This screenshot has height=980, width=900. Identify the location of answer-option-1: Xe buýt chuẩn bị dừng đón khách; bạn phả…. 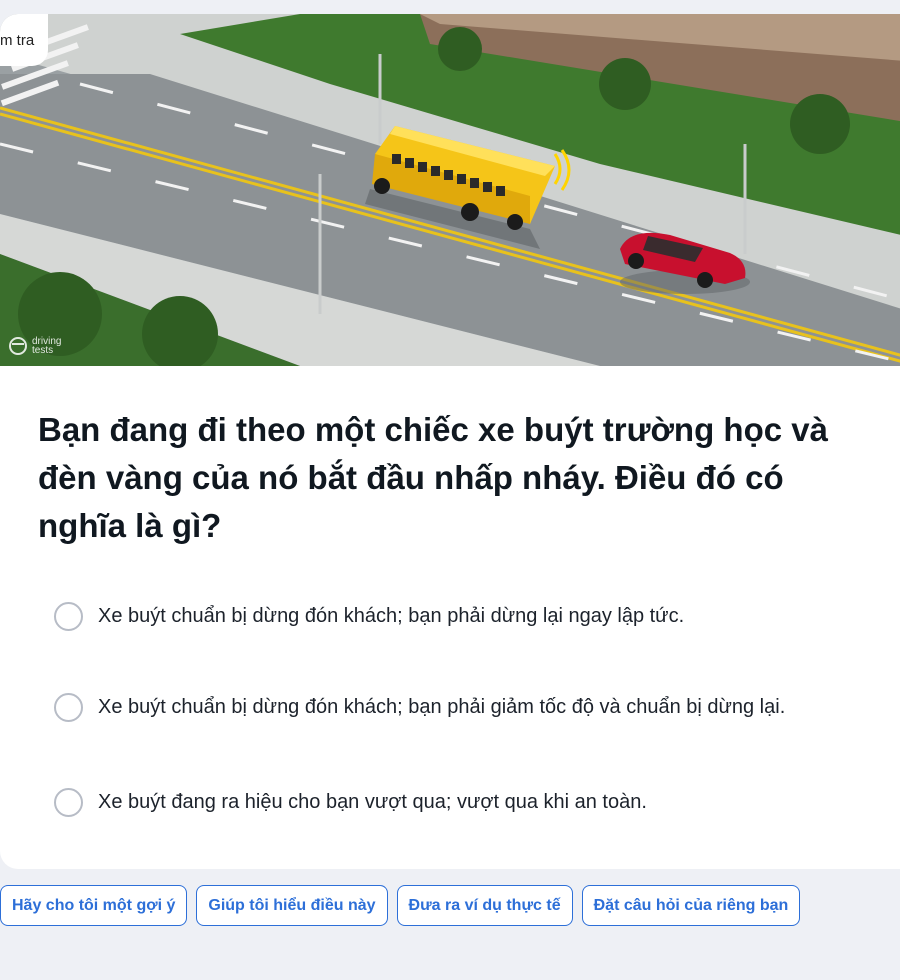
(449, 616).